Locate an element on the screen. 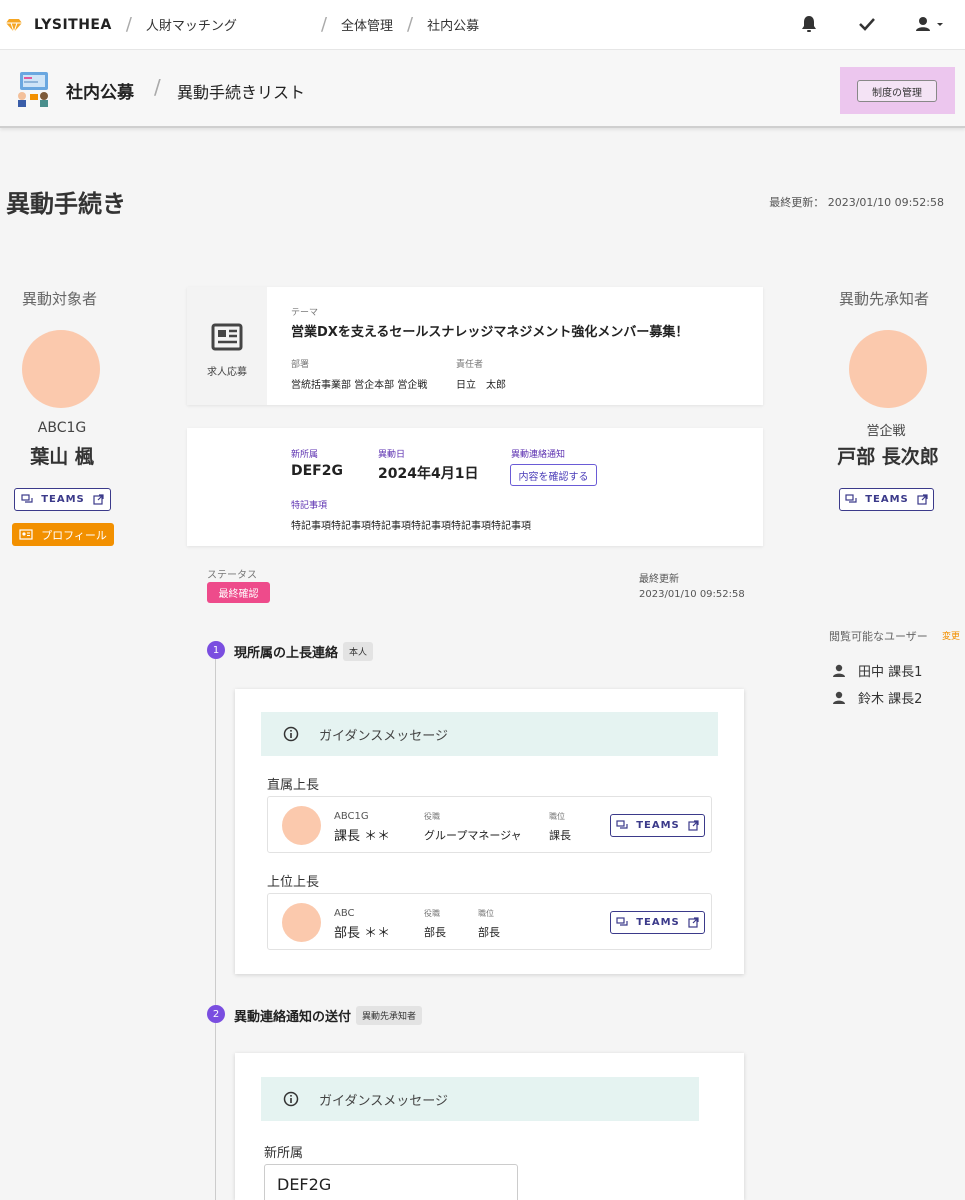 The image size is (965, 1200). upper-supervisor-row: ABC 部長 ＊＊ 役職 部長 職位 部長 TEAMS is located at coordinates (489, 921).